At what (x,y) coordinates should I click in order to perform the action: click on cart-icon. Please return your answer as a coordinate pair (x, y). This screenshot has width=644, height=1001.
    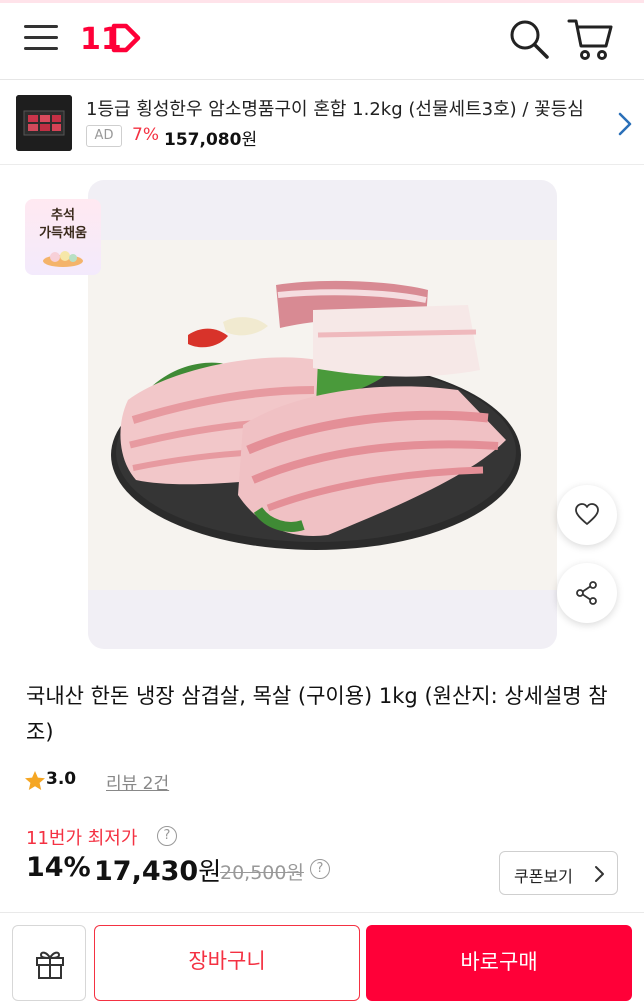
    Looking at the image, I should click on (590, 39).